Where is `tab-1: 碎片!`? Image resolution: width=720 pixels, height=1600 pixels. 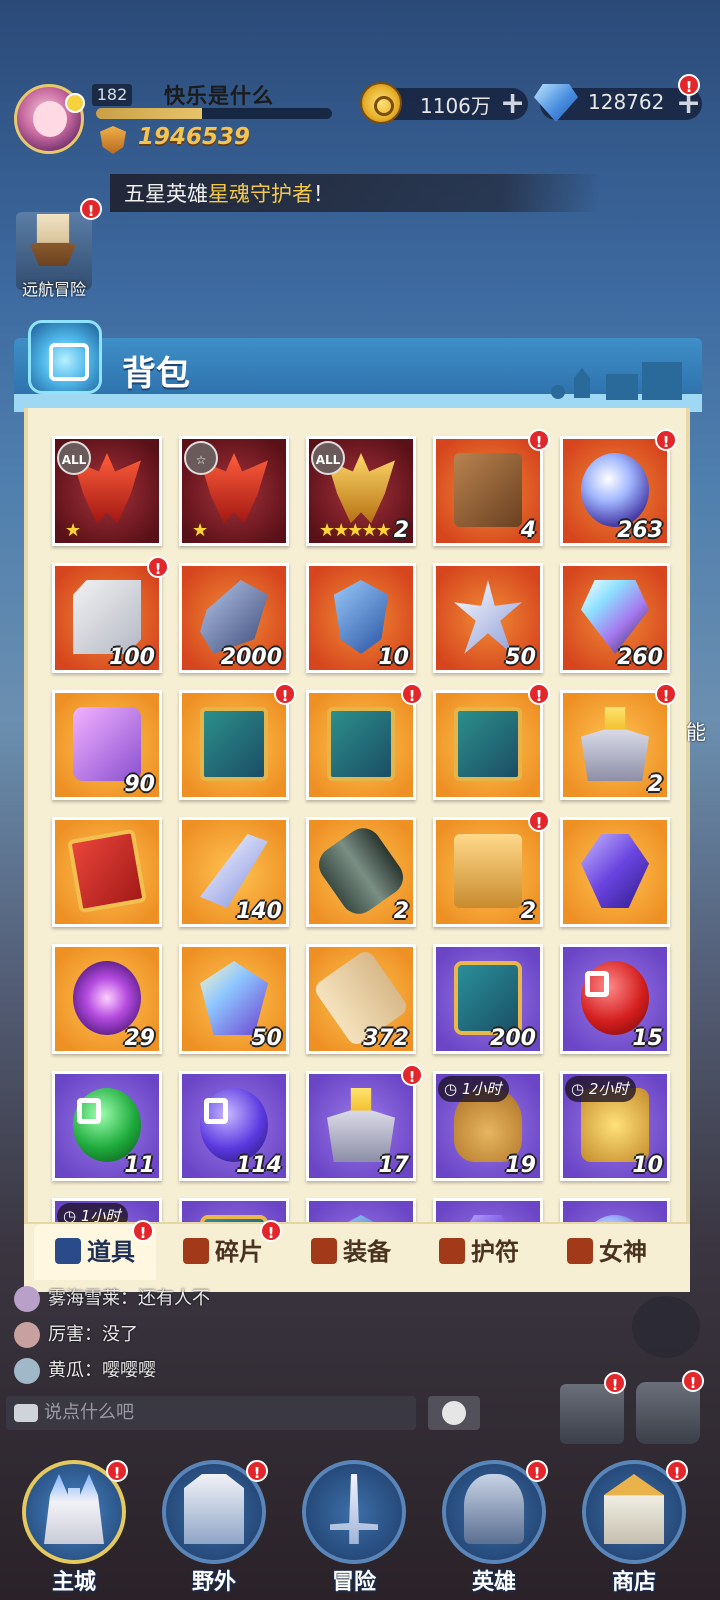
tab-1: 碎片! is located at coordinates (223, 1250).